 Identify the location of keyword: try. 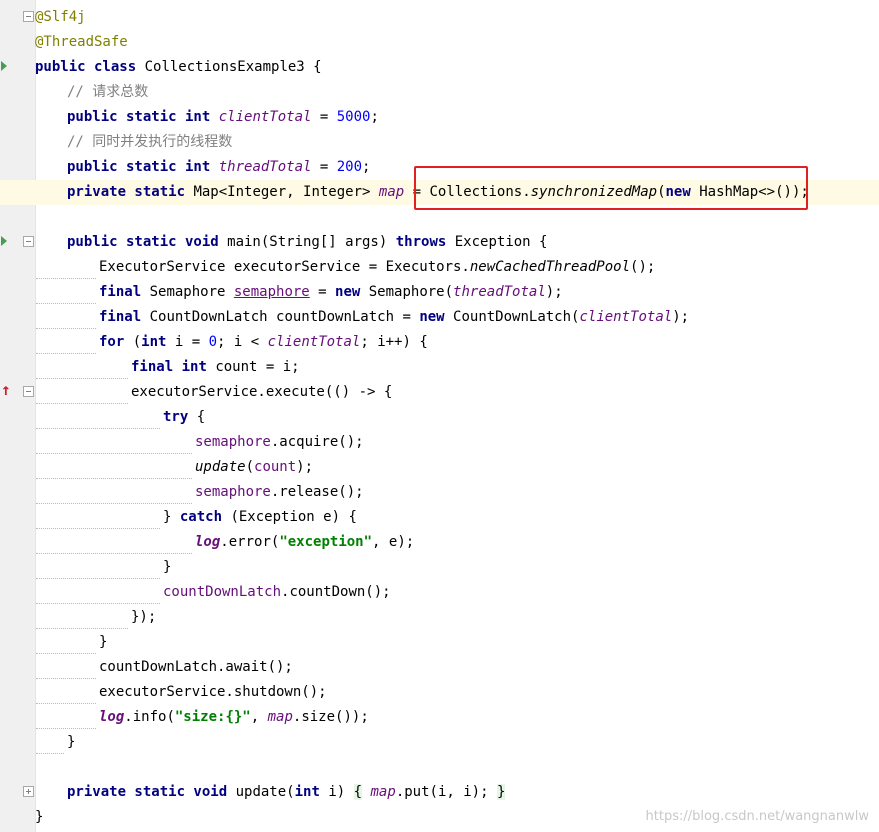
(176, 417).